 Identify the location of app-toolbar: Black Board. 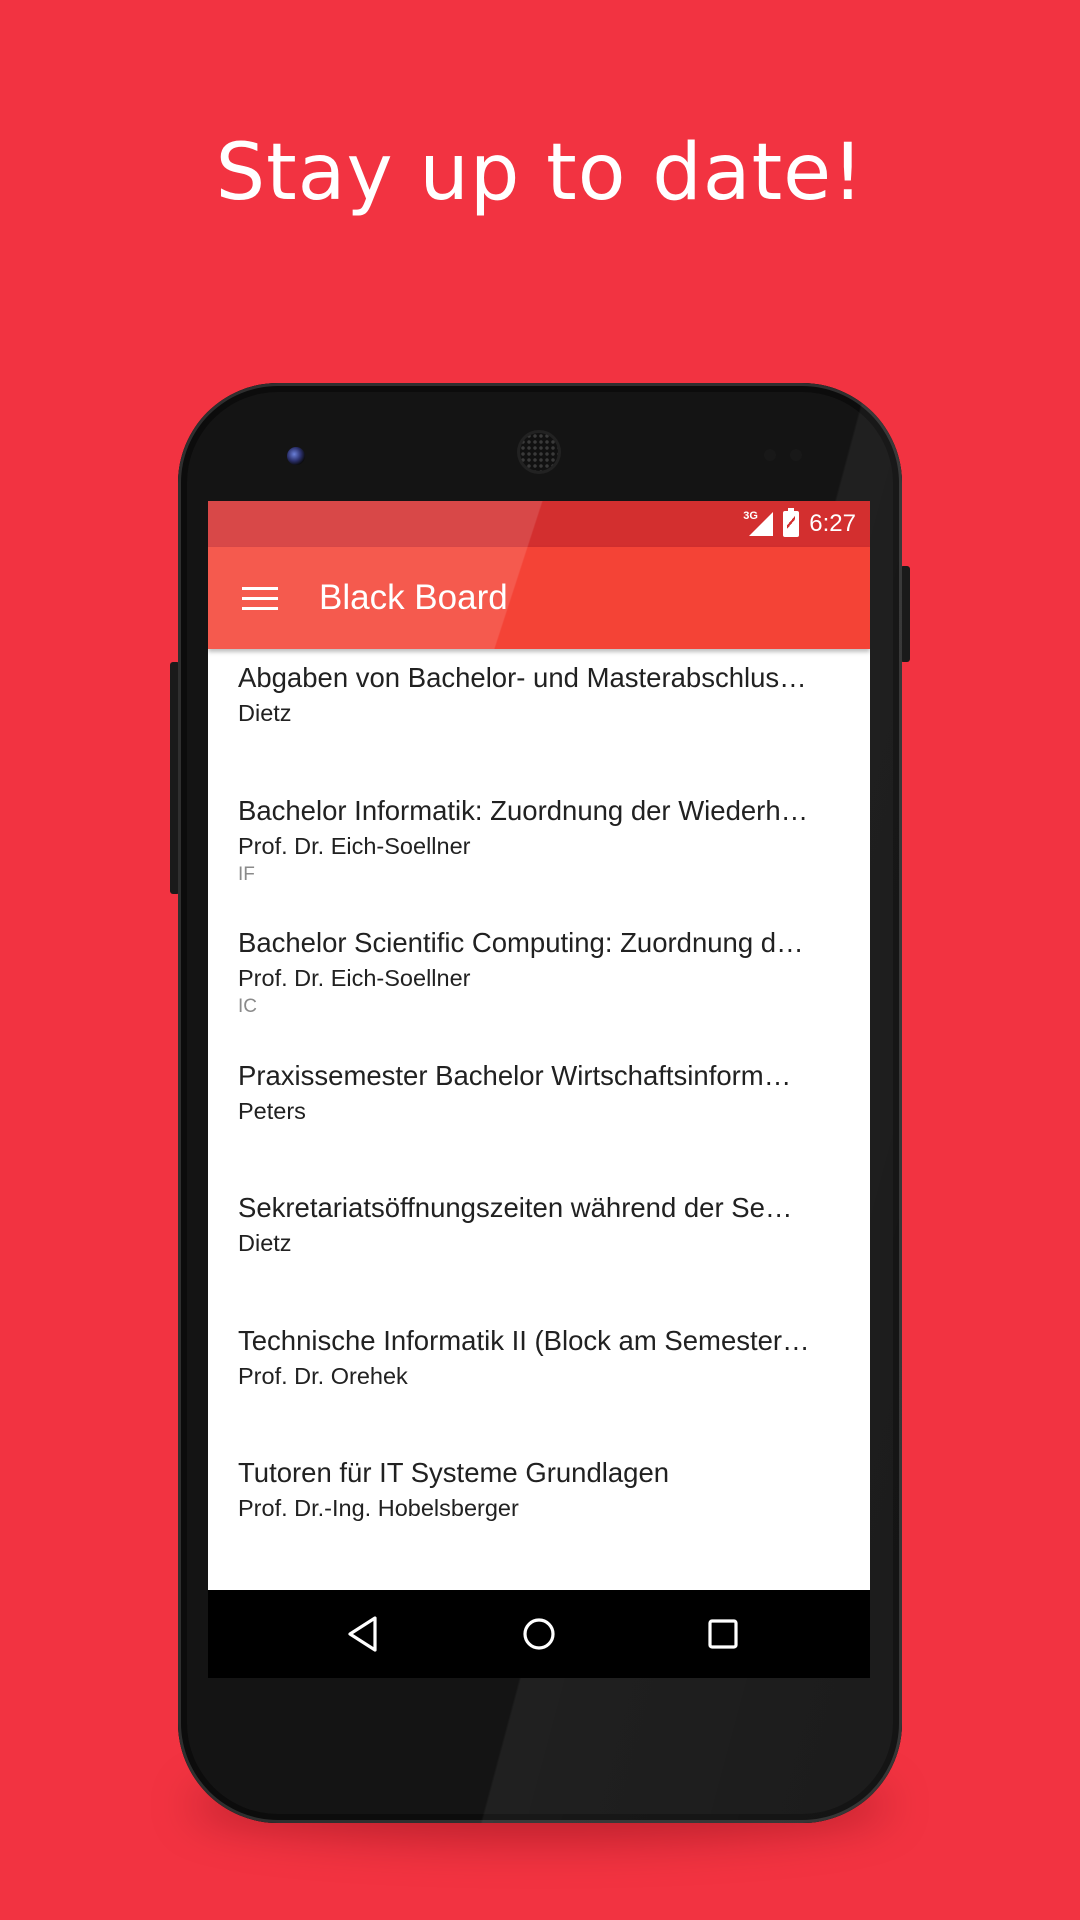
(539, 598).